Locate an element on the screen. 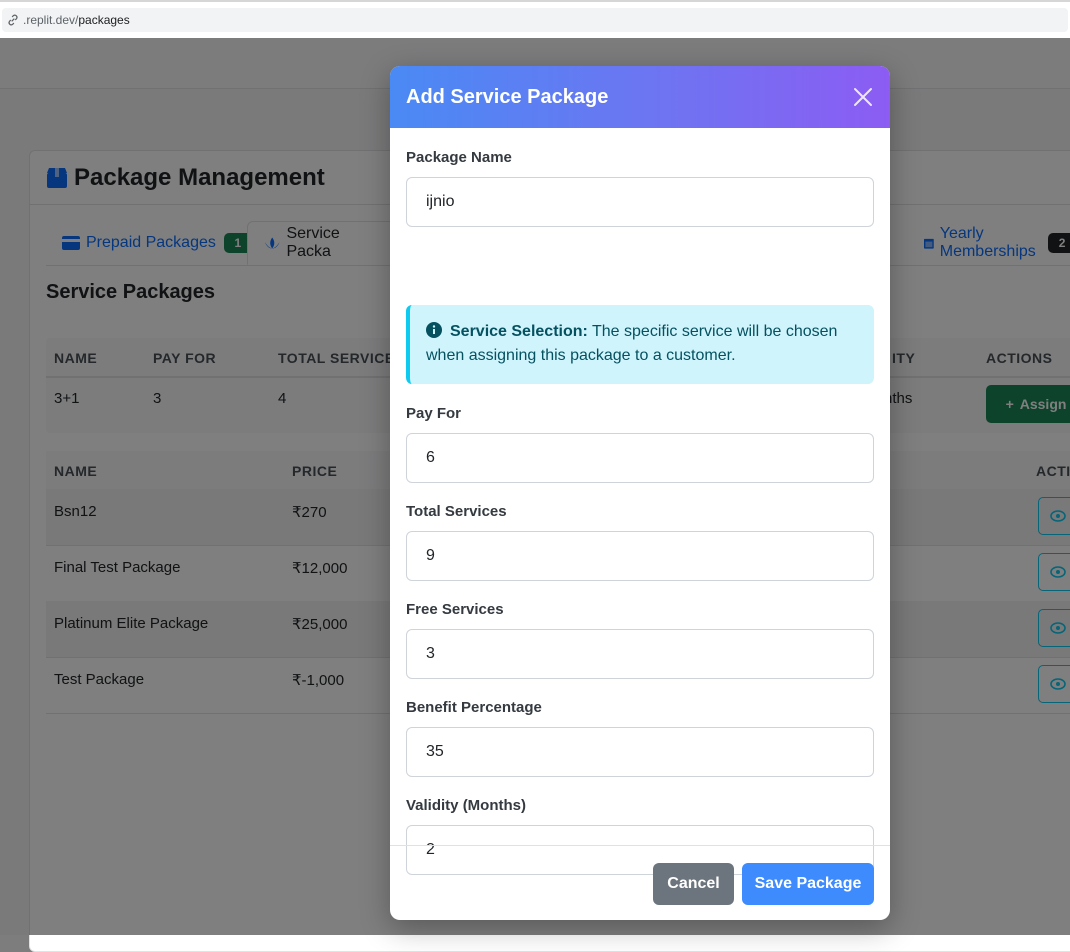  address-field: .replit.dev/packages is located at coordinates (535, 20).